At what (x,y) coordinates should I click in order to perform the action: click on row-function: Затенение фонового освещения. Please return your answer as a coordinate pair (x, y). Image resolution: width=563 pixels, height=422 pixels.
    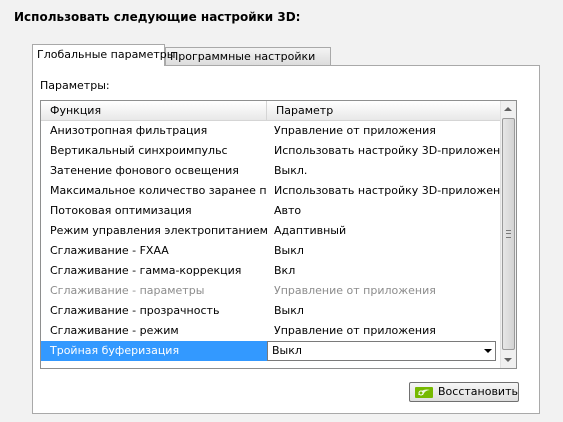
    Looking at the image, I should click on (144, 170).